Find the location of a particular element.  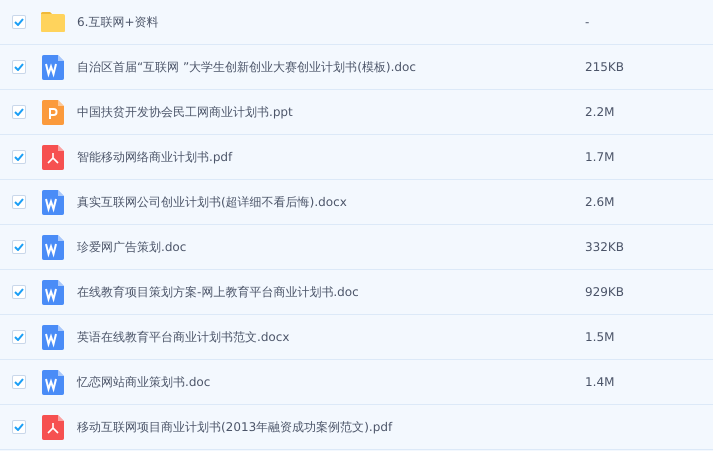

file-name: 中国扶贫开发协会民工网商业计划书.ppt is located at coordinates (327, 112).